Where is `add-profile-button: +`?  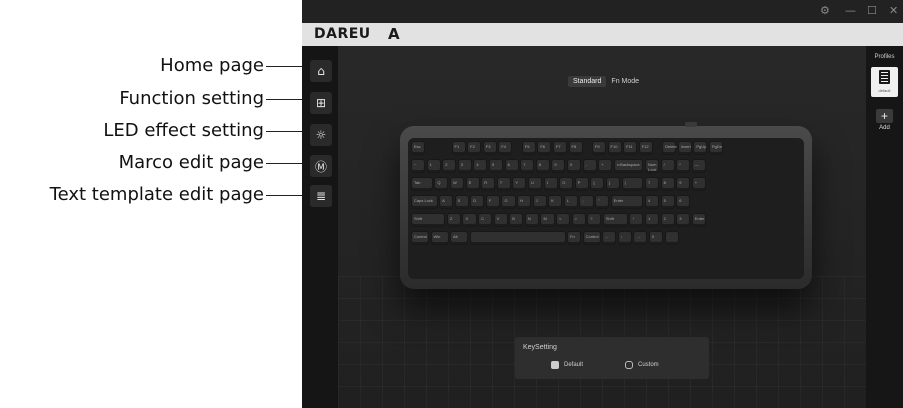 add-profile-button: + is located at coordinates (884, 116).